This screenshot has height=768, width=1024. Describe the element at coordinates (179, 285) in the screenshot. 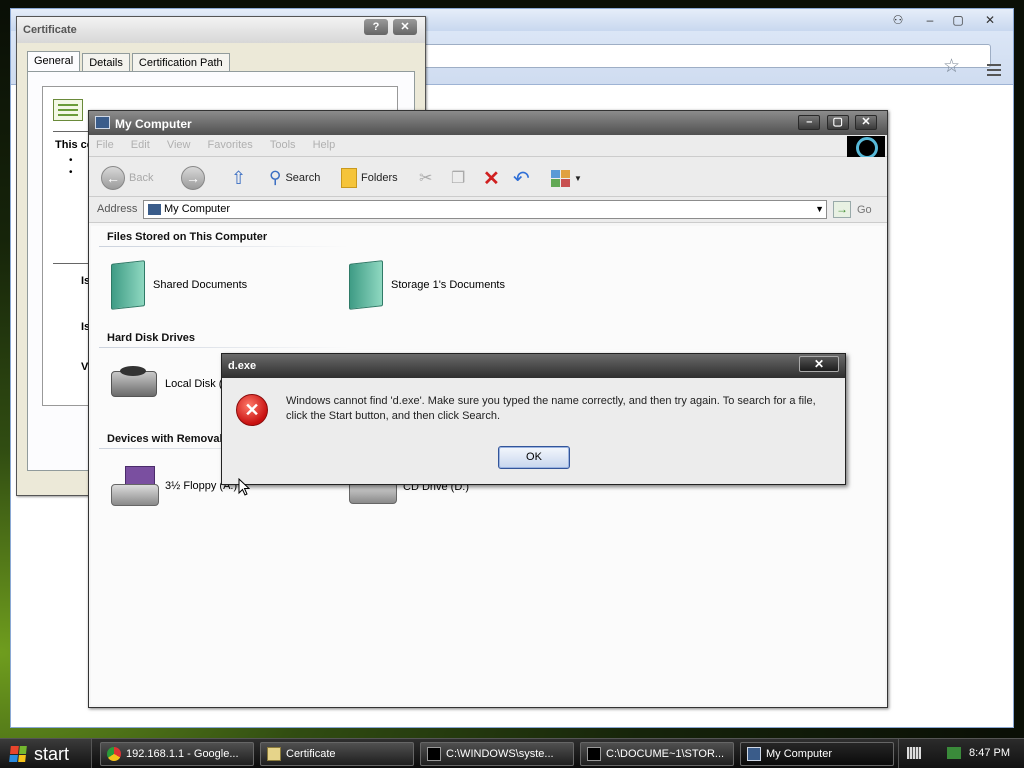

I see `shared-documents-item: Shared Documents` at that location.